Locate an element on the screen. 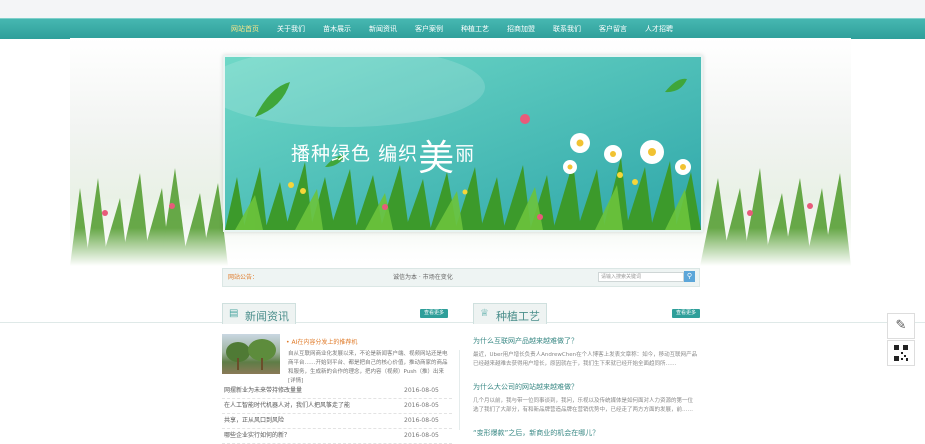 This screenshot has width=925, height=444. banner-title-part2: 编织 is located at coordinates (398, 154).